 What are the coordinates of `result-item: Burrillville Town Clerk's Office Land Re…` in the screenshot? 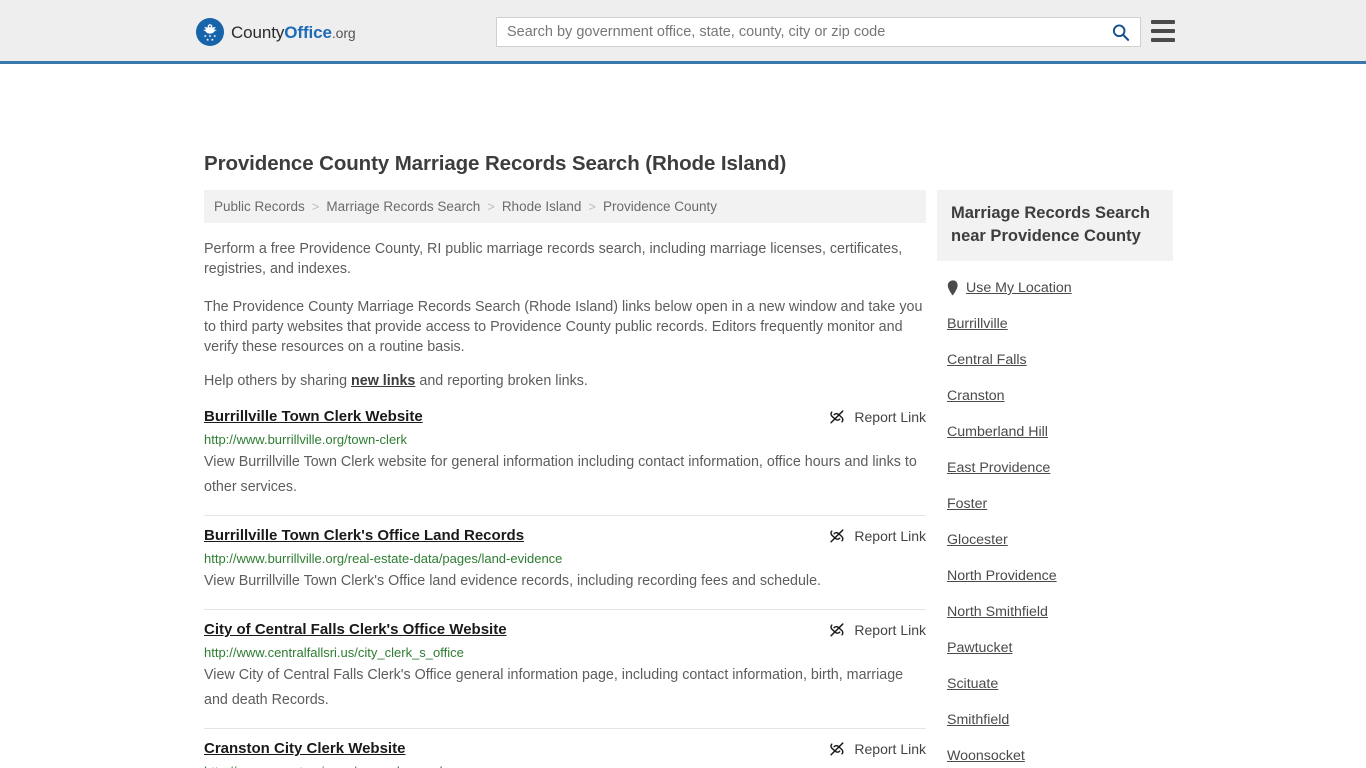 It's located at (565, 563).